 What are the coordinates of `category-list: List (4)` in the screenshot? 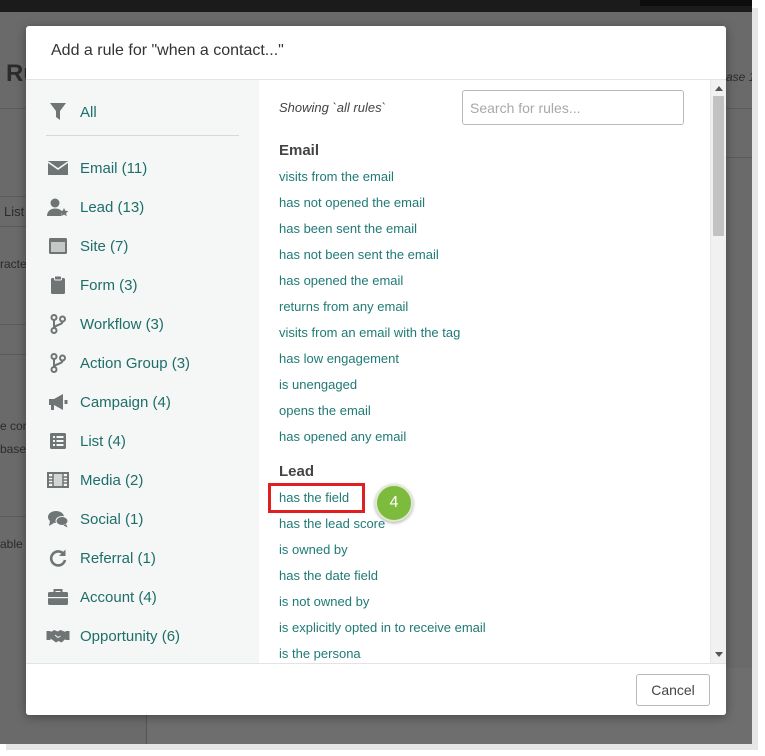 It's located at (86, 441).